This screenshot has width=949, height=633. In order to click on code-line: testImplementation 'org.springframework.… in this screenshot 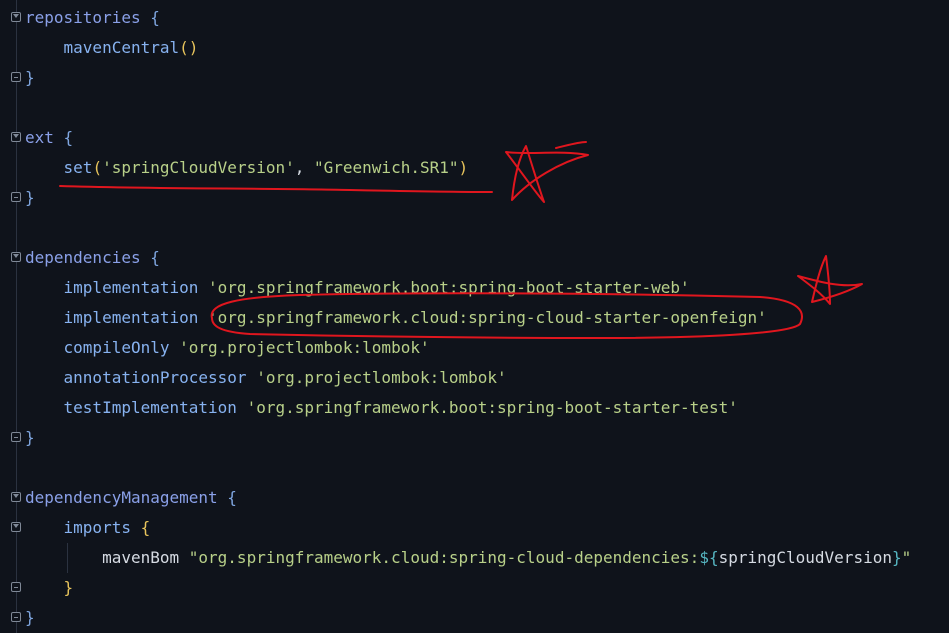, I will do `click(381, 408)`.